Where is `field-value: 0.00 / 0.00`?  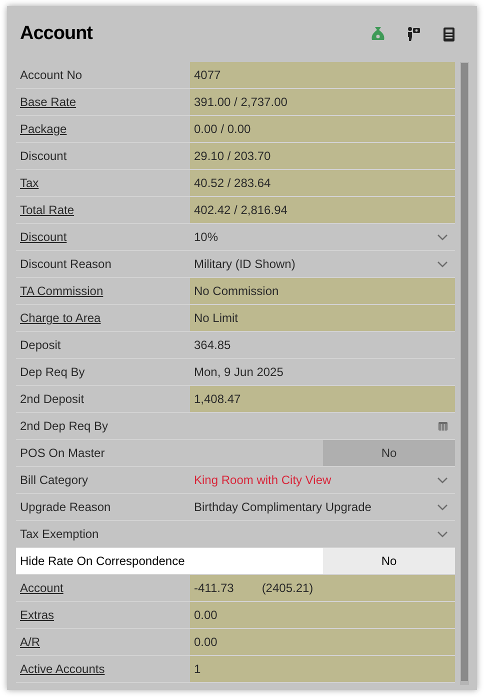 field-value: 0.00 / 0.00 is located at coordinates (222, 129).